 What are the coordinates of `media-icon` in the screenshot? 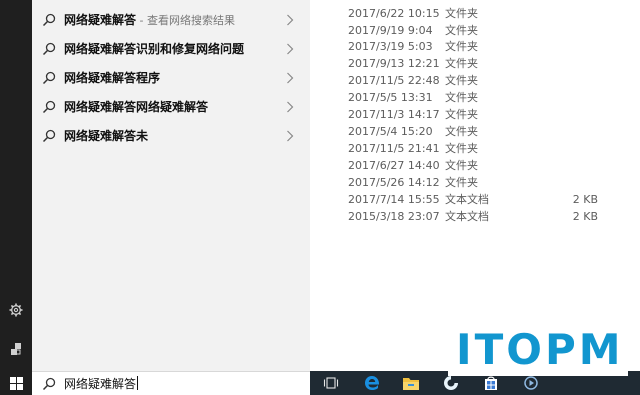 It's located at (531, 383).